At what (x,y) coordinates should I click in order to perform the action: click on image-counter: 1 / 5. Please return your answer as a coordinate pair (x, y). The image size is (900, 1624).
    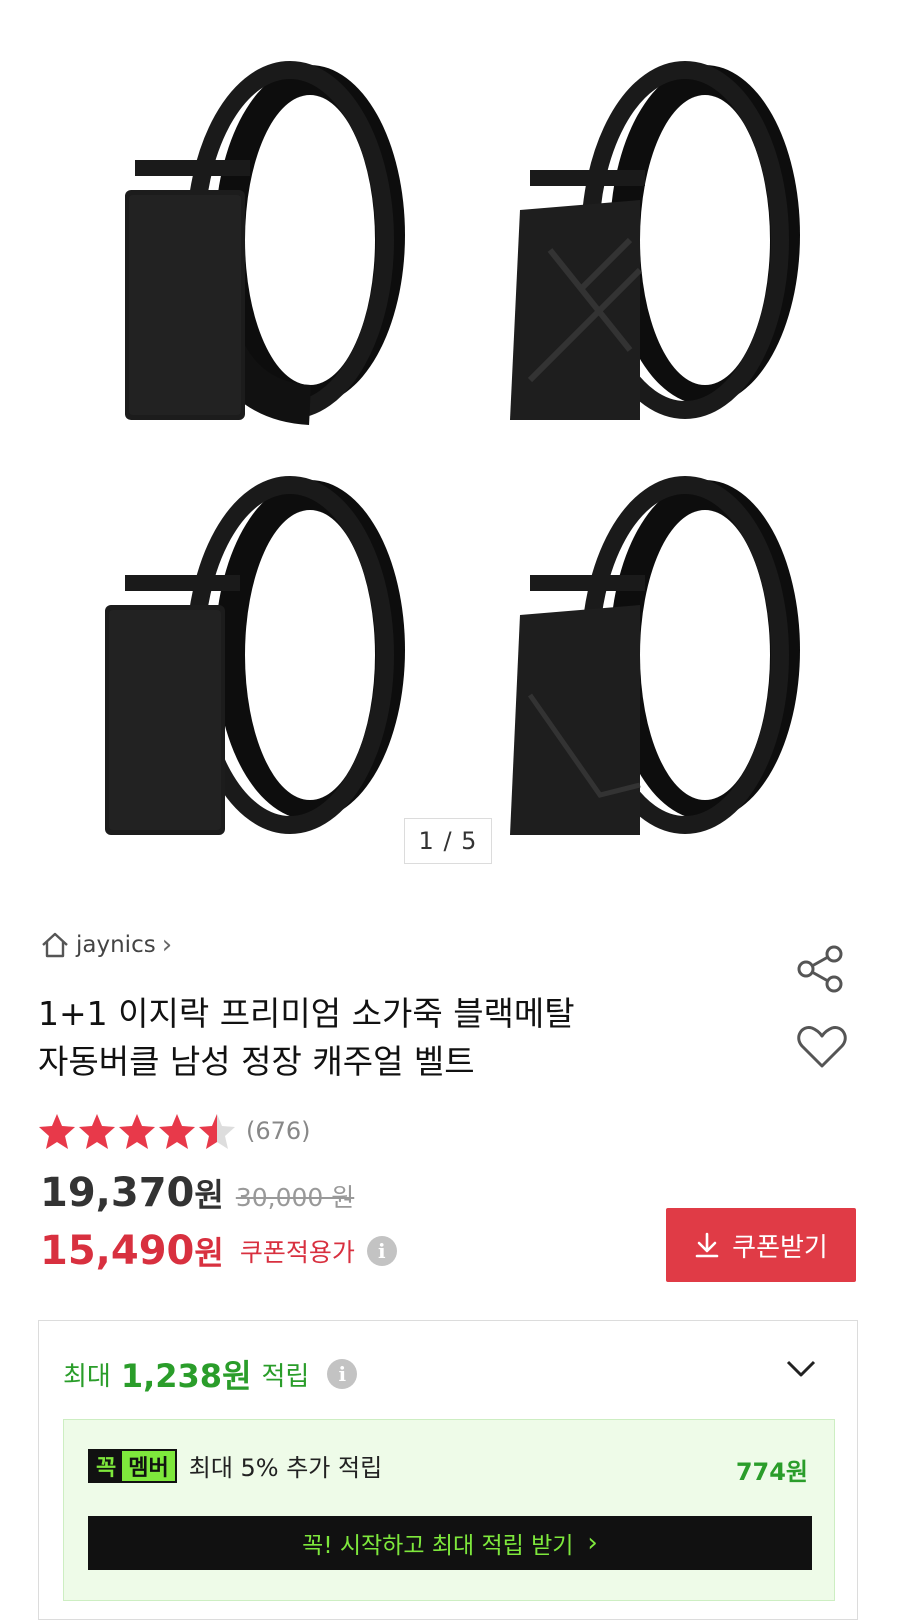
    Looking at the image, I should click on (448, 841).